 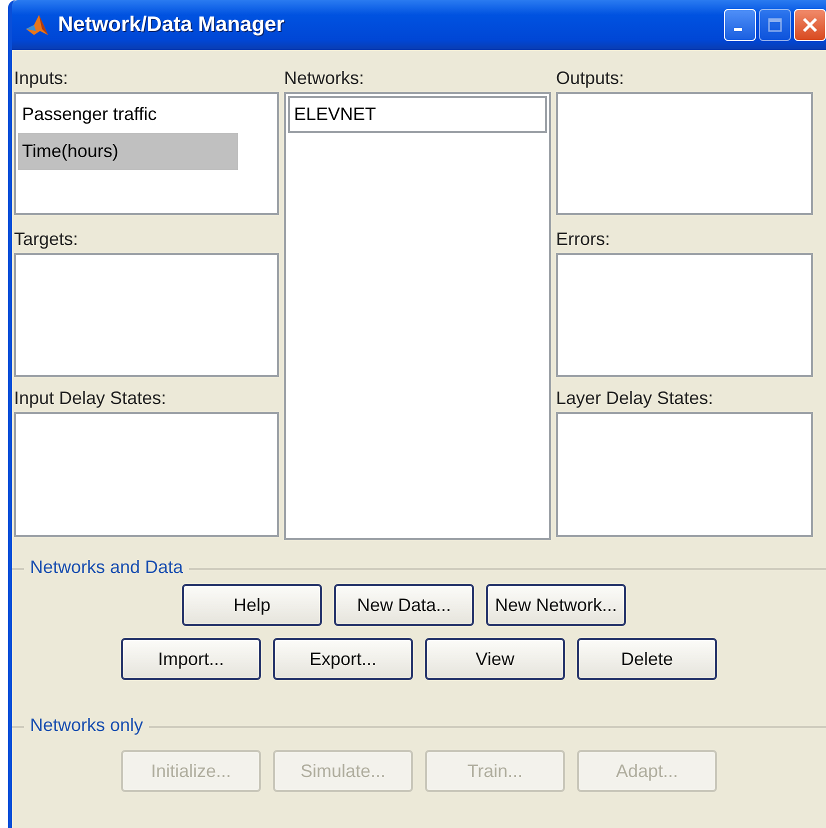 I want to click on list-label: Inputs:, so click(x=42, y=78).